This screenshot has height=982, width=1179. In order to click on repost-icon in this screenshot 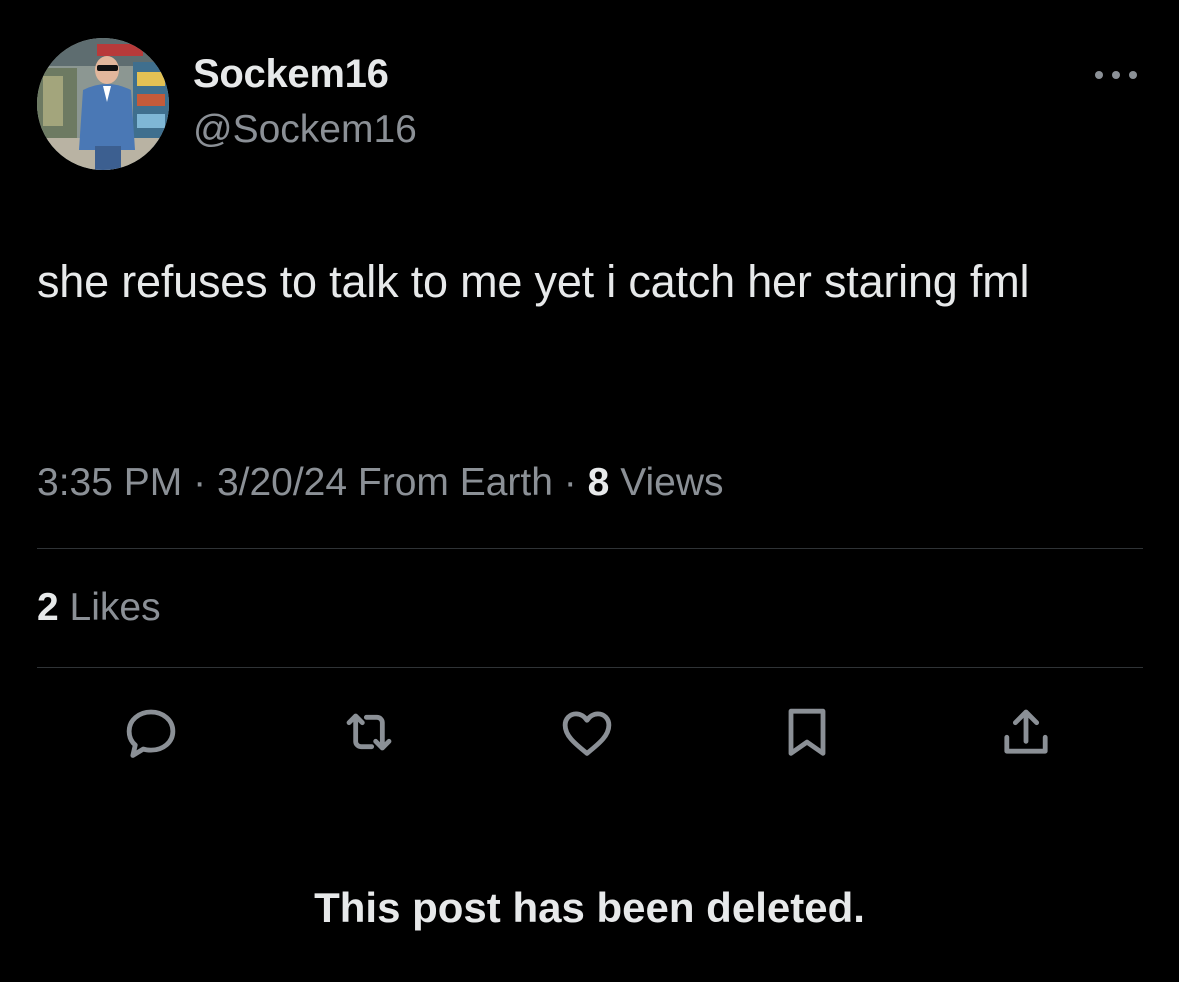, I will do `click(369, 732)`.